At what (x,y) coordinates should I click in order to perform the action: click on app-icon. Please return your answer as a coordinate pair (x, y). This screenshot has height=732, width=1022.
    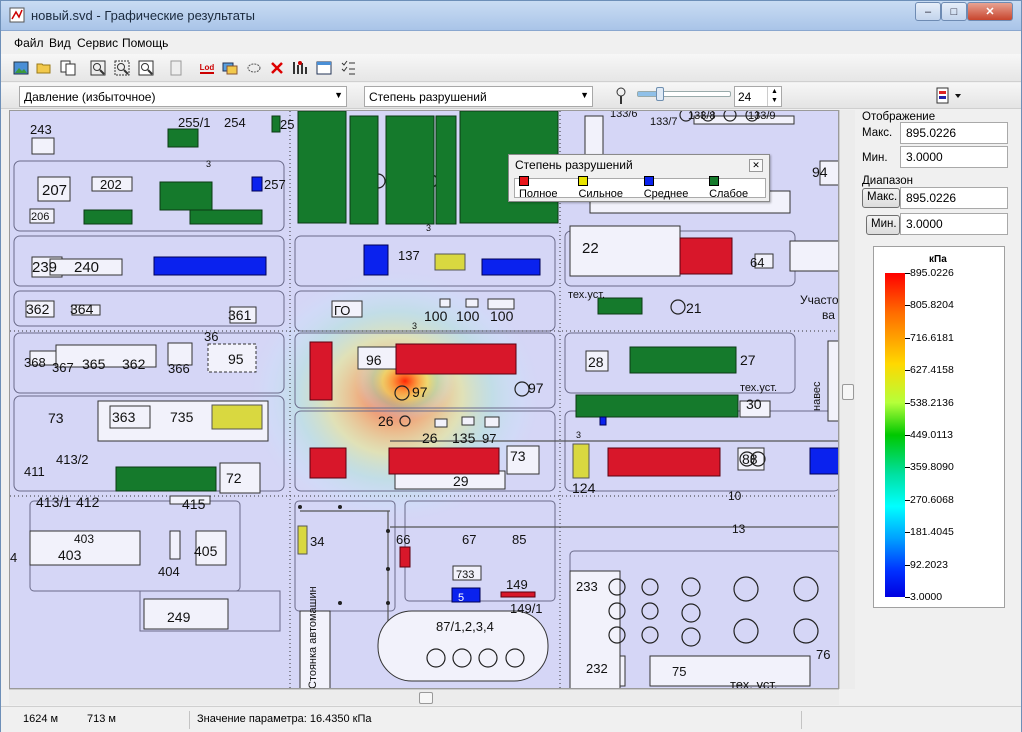
    Looking at the image, I should click on (17, 15).